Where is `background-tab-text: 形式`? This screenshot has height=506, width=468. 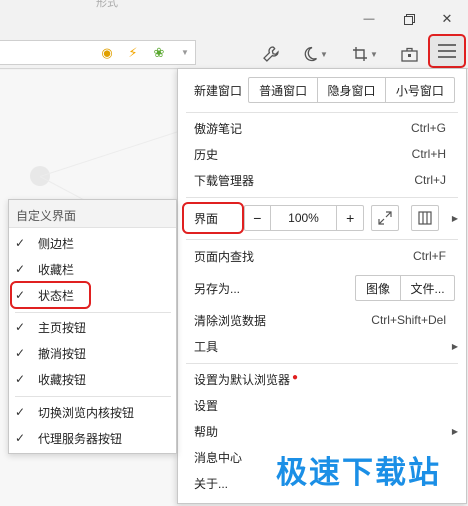 background-tab-text: 形式 is located at coordinates (107, 4).